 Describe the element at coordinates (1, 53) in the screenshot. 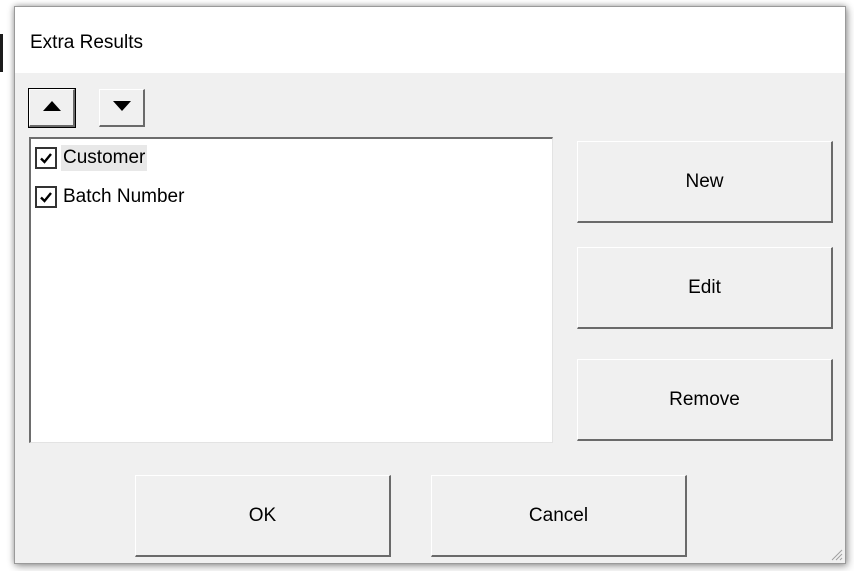

I see `background-window-edge` at that location.